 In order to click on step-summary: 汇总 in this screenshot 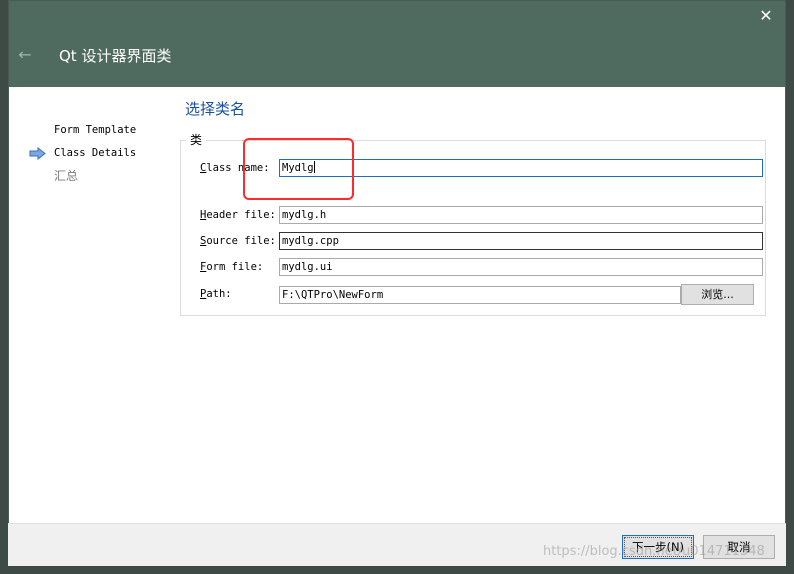, I will do `click(97, 176)`.